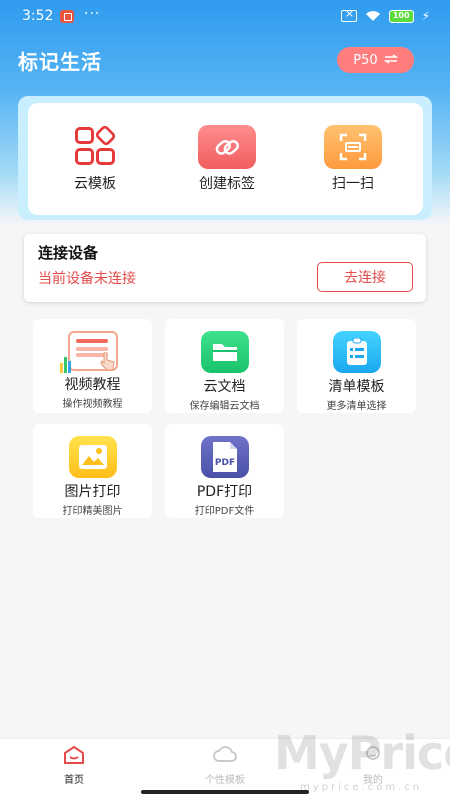 This screenshot has height=800, width=450. What do you see at coordinates (356, 387) in the screenshot?
I see `feature-title: 清单模板` at bounding box center [356, 387].